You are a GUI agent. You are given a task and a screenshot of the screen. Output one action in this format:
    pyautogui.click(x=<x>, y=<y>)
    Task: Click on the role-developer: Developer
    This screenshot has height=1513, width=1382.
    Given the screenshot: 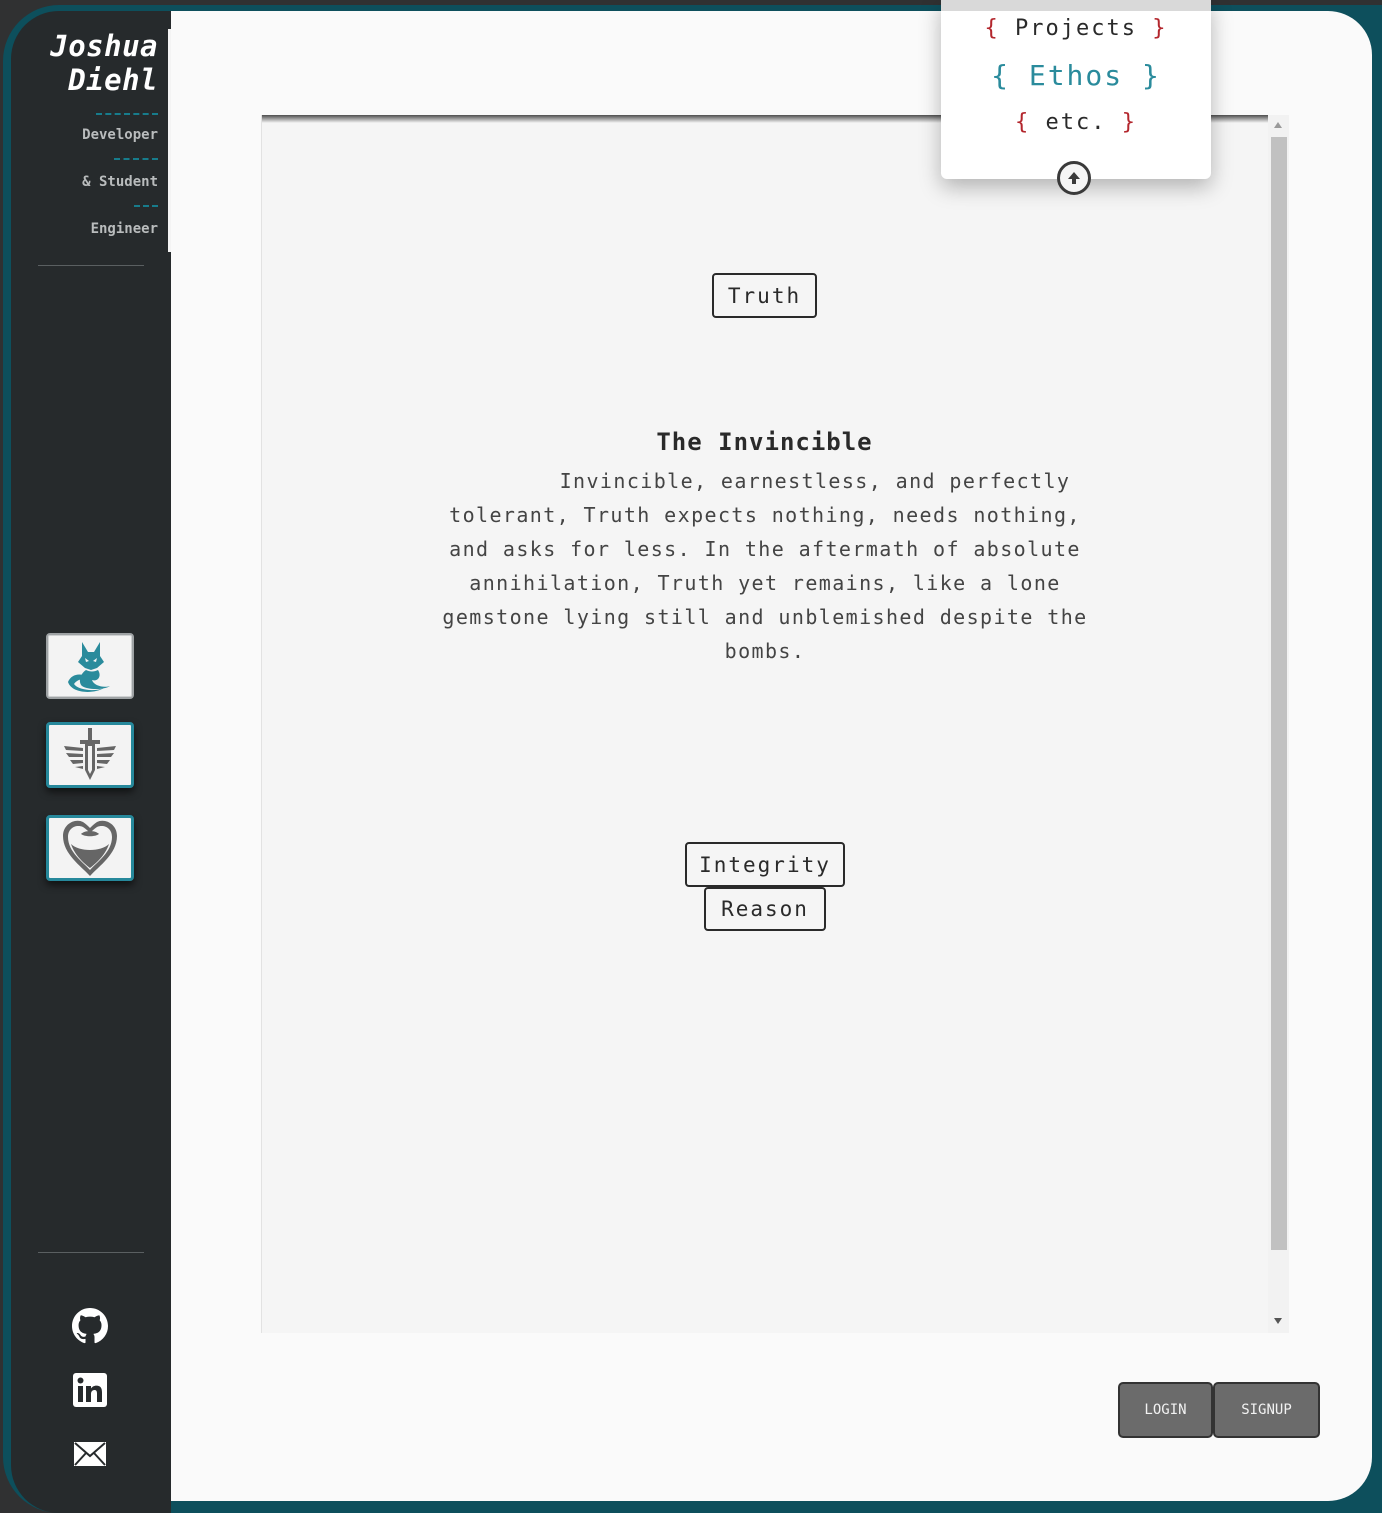 What is the action you would take?
    pyautogui.click(x=120, y=135)
    